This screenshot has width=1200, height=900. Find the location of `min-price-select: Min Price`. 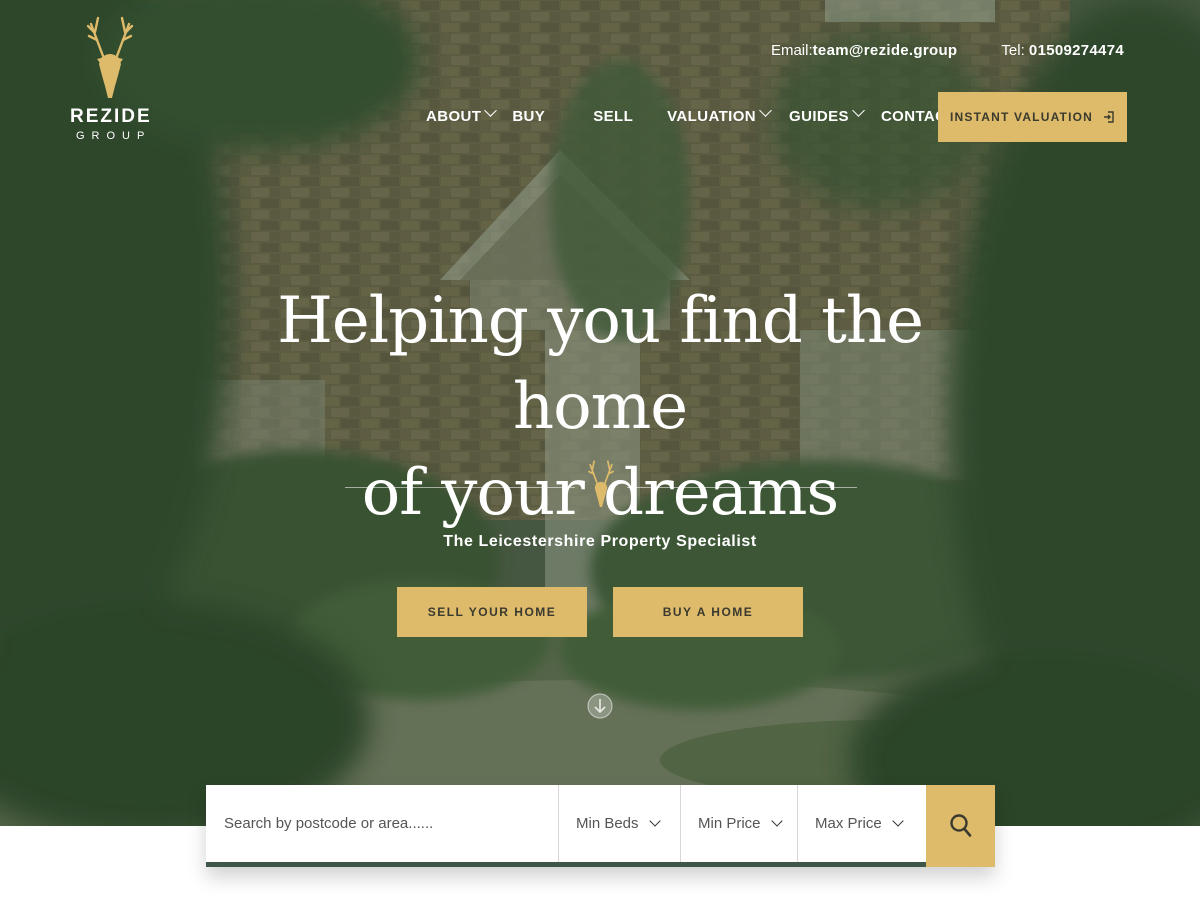

min-price-select: Min Price is located at coordinates (738, 823).